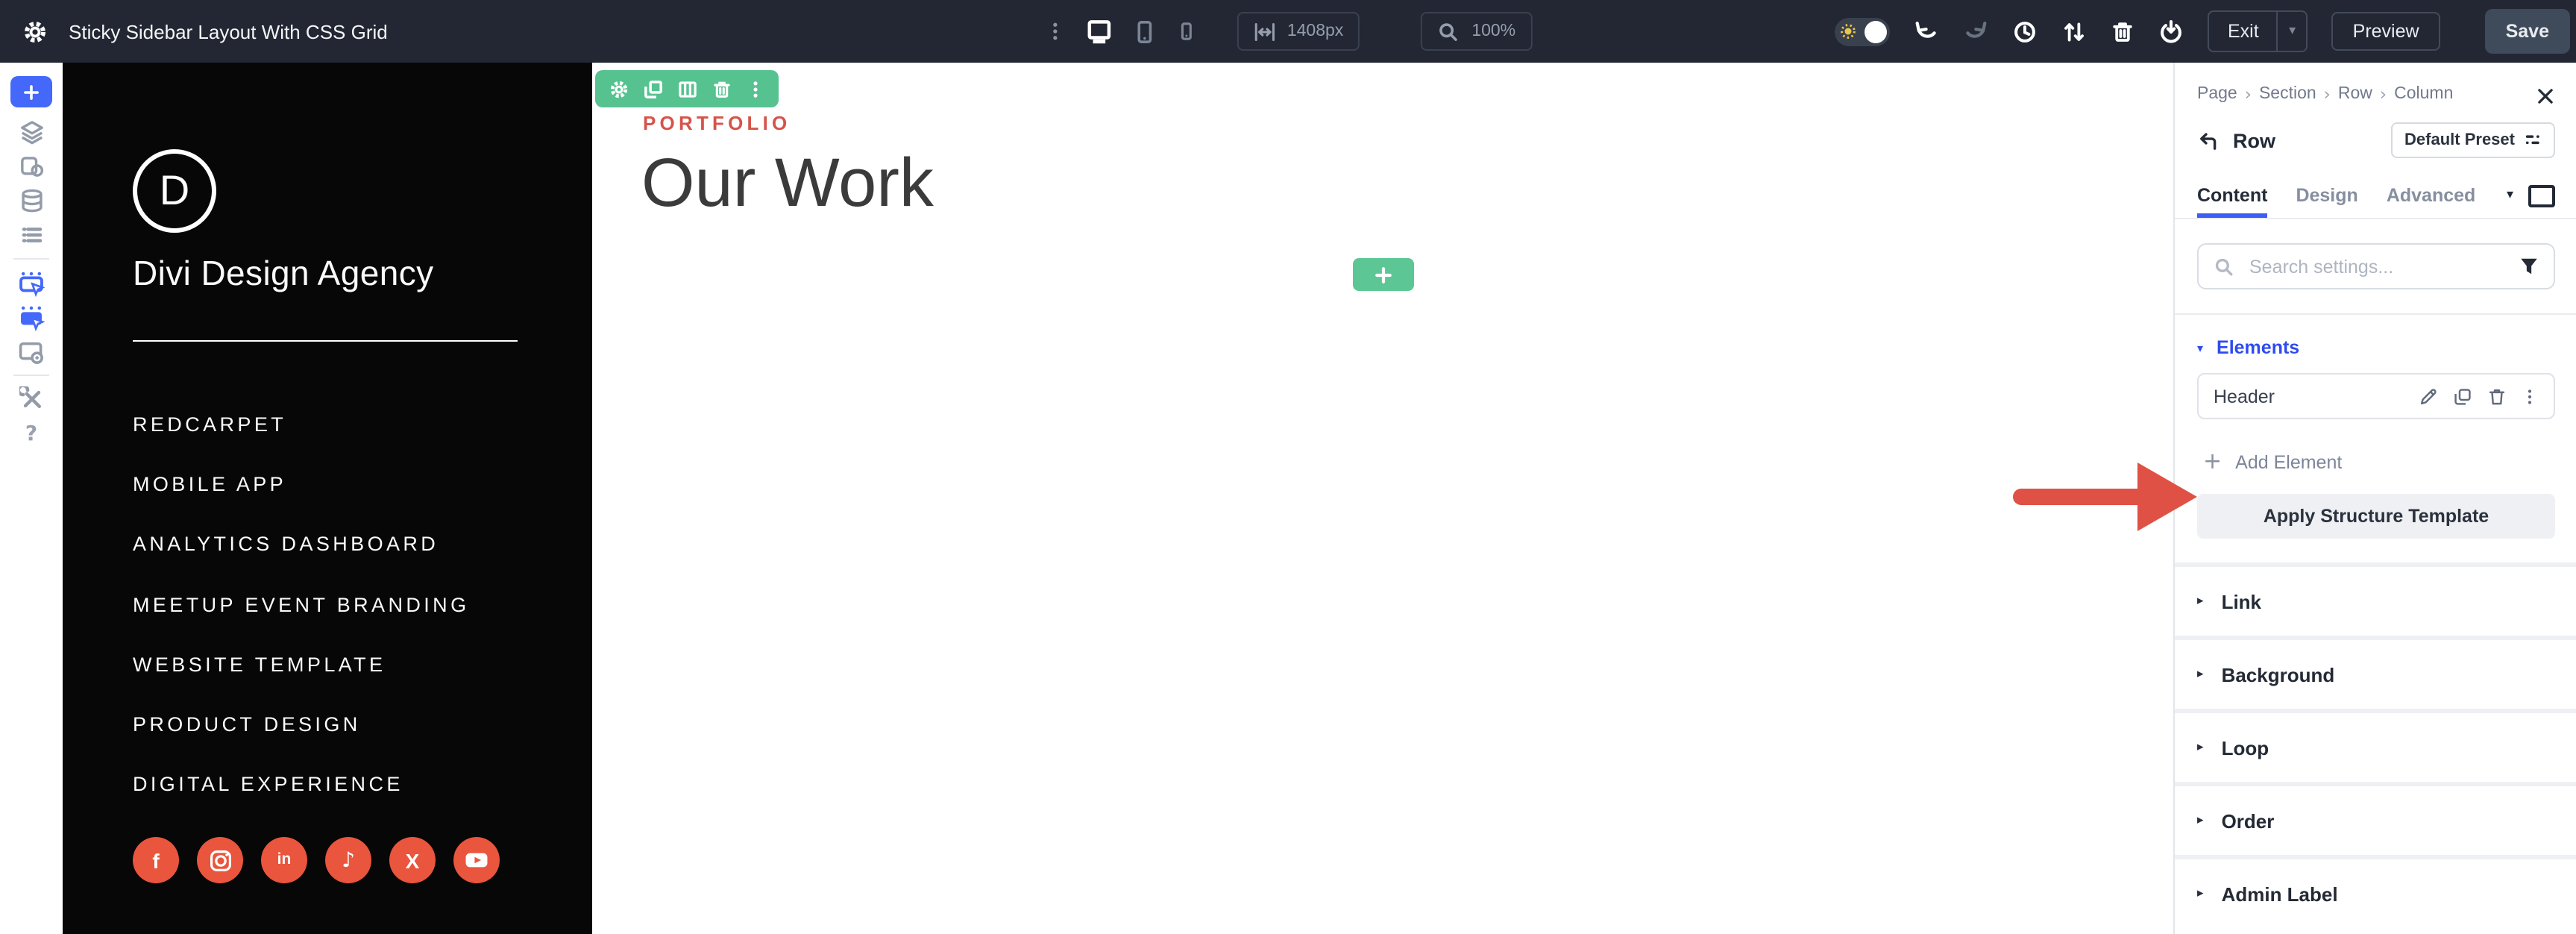 The height and width of the screenshot is (934, 2576). Describe the element at coordinates (301, 424) in the screenshot. I see `menu-item-redcarpet: REDCARPET` at that location.